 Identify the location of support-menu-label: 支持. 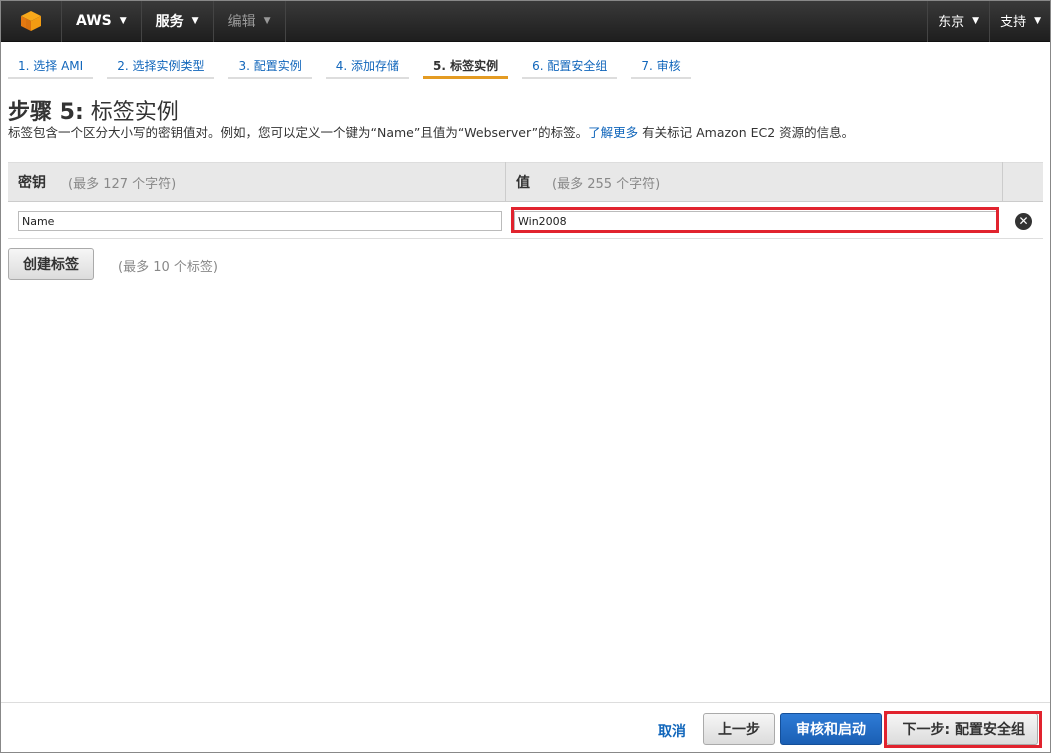
(1013, 22).